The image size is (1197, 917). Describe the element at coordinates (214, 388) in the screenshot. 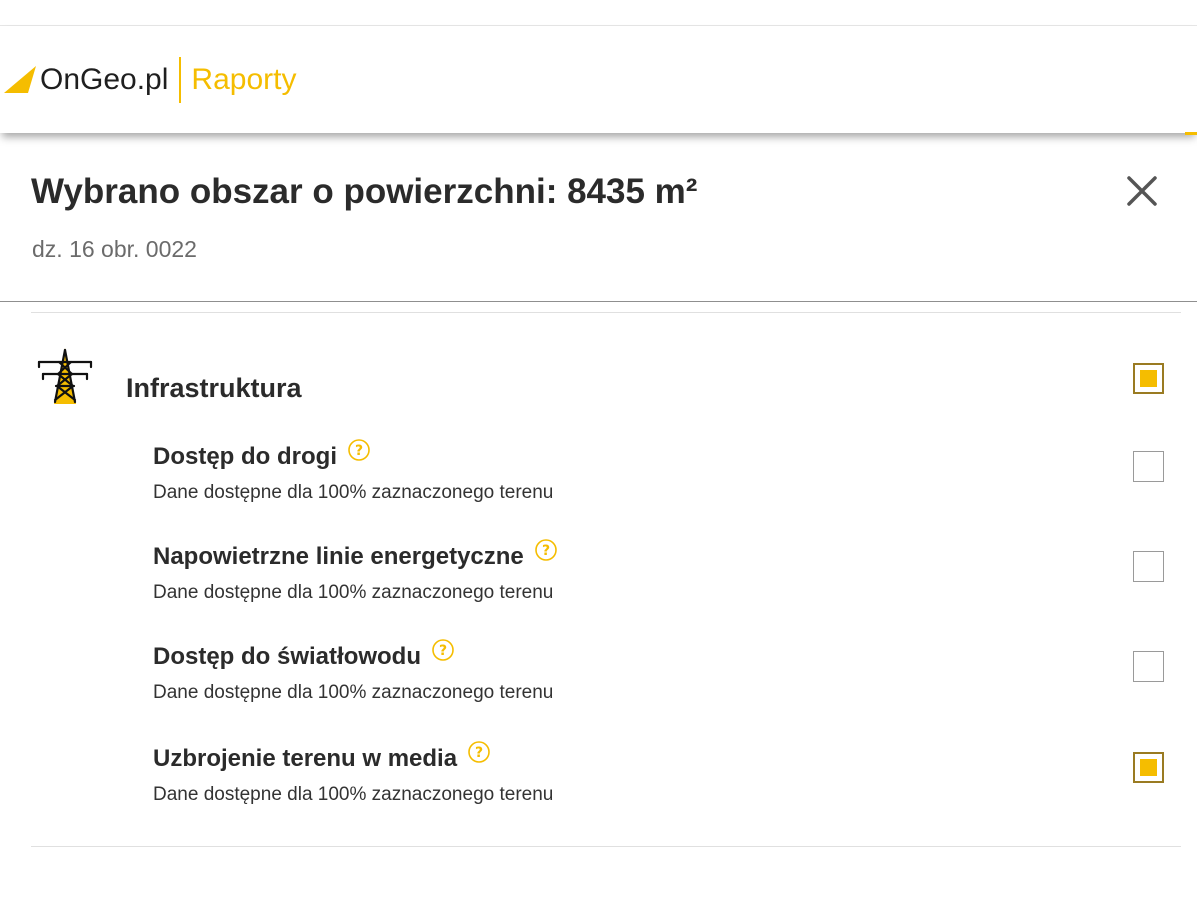

I see `section-title: Infrastruktura` at that location.